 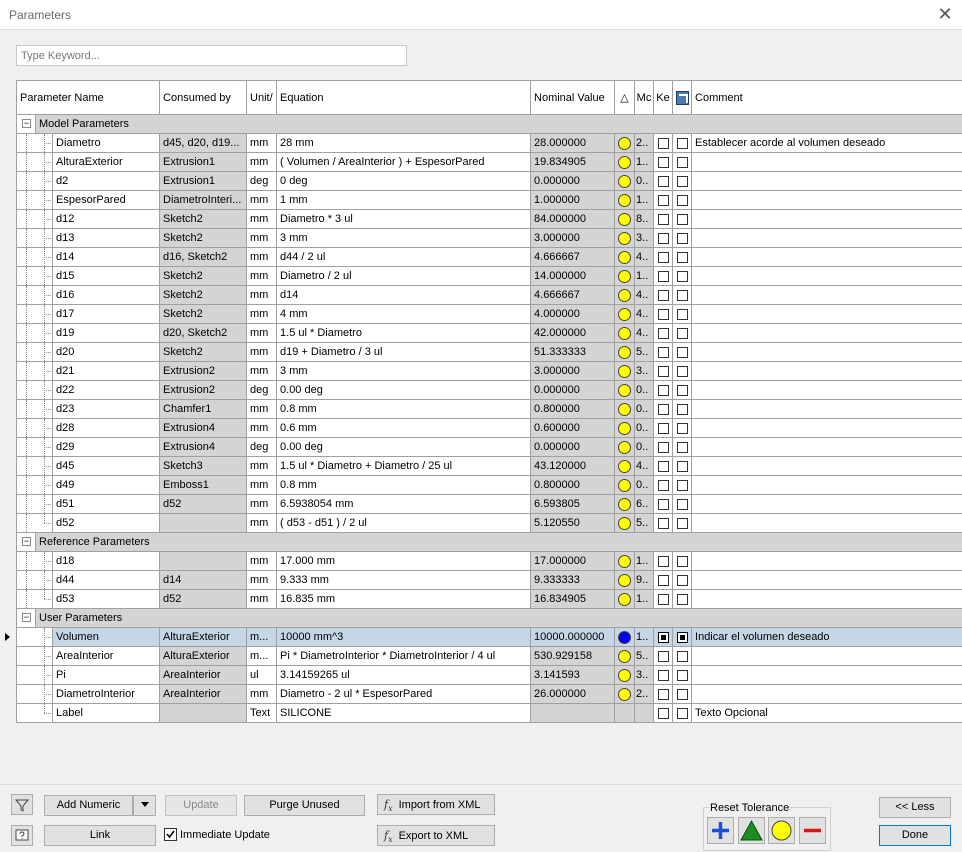 I want to click on parameter-row: d15 Sketch2 mm Diametro / 2 ul 14.000000 1.., so click(x=489, y=276).